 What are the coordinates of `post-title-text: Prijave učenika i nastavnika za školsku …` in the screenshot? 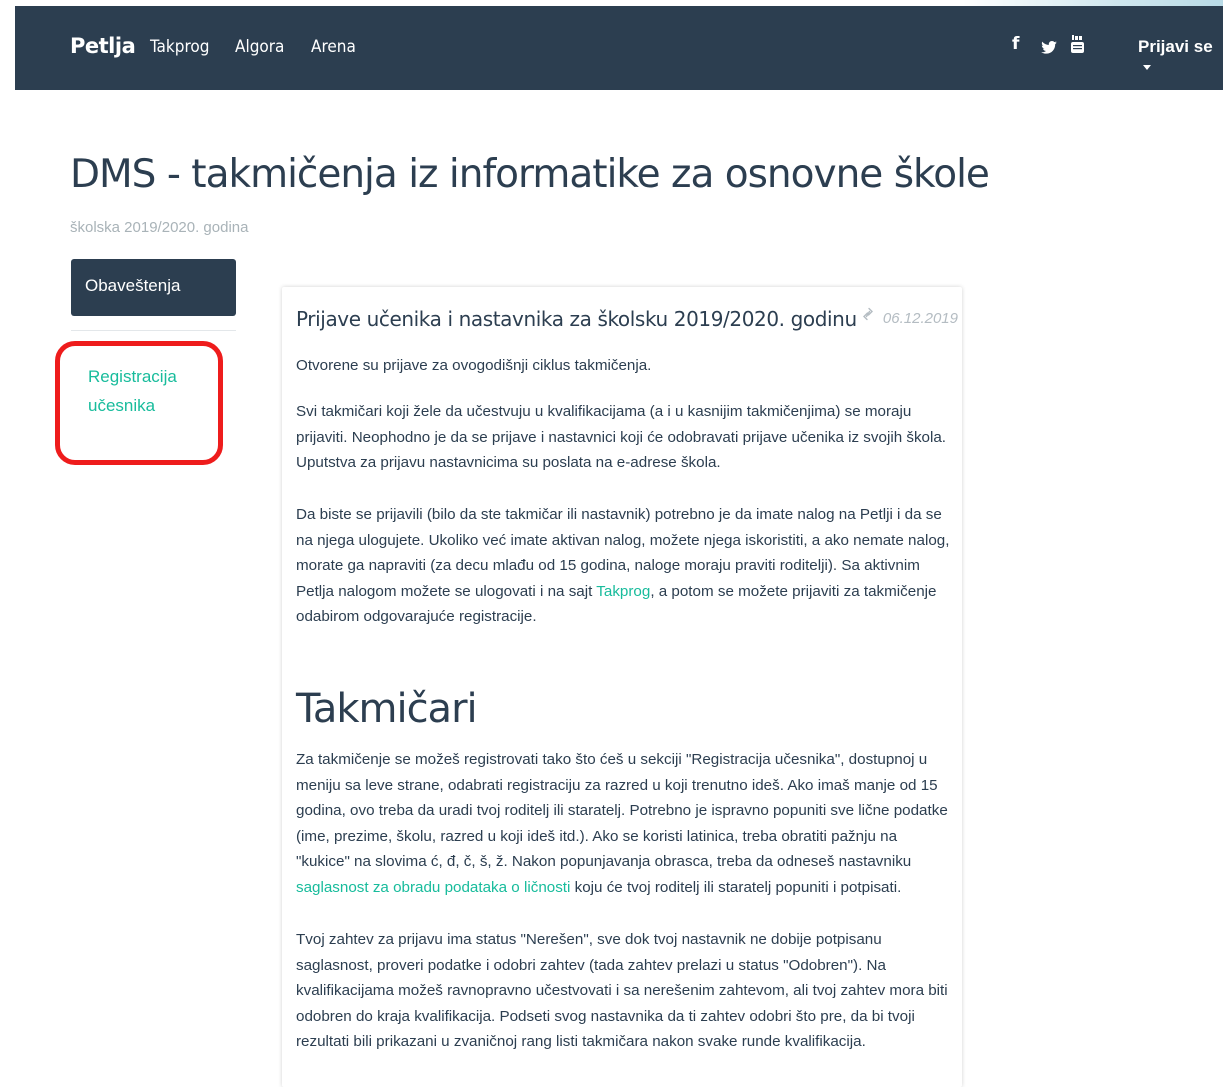 It's located at (576, 319).